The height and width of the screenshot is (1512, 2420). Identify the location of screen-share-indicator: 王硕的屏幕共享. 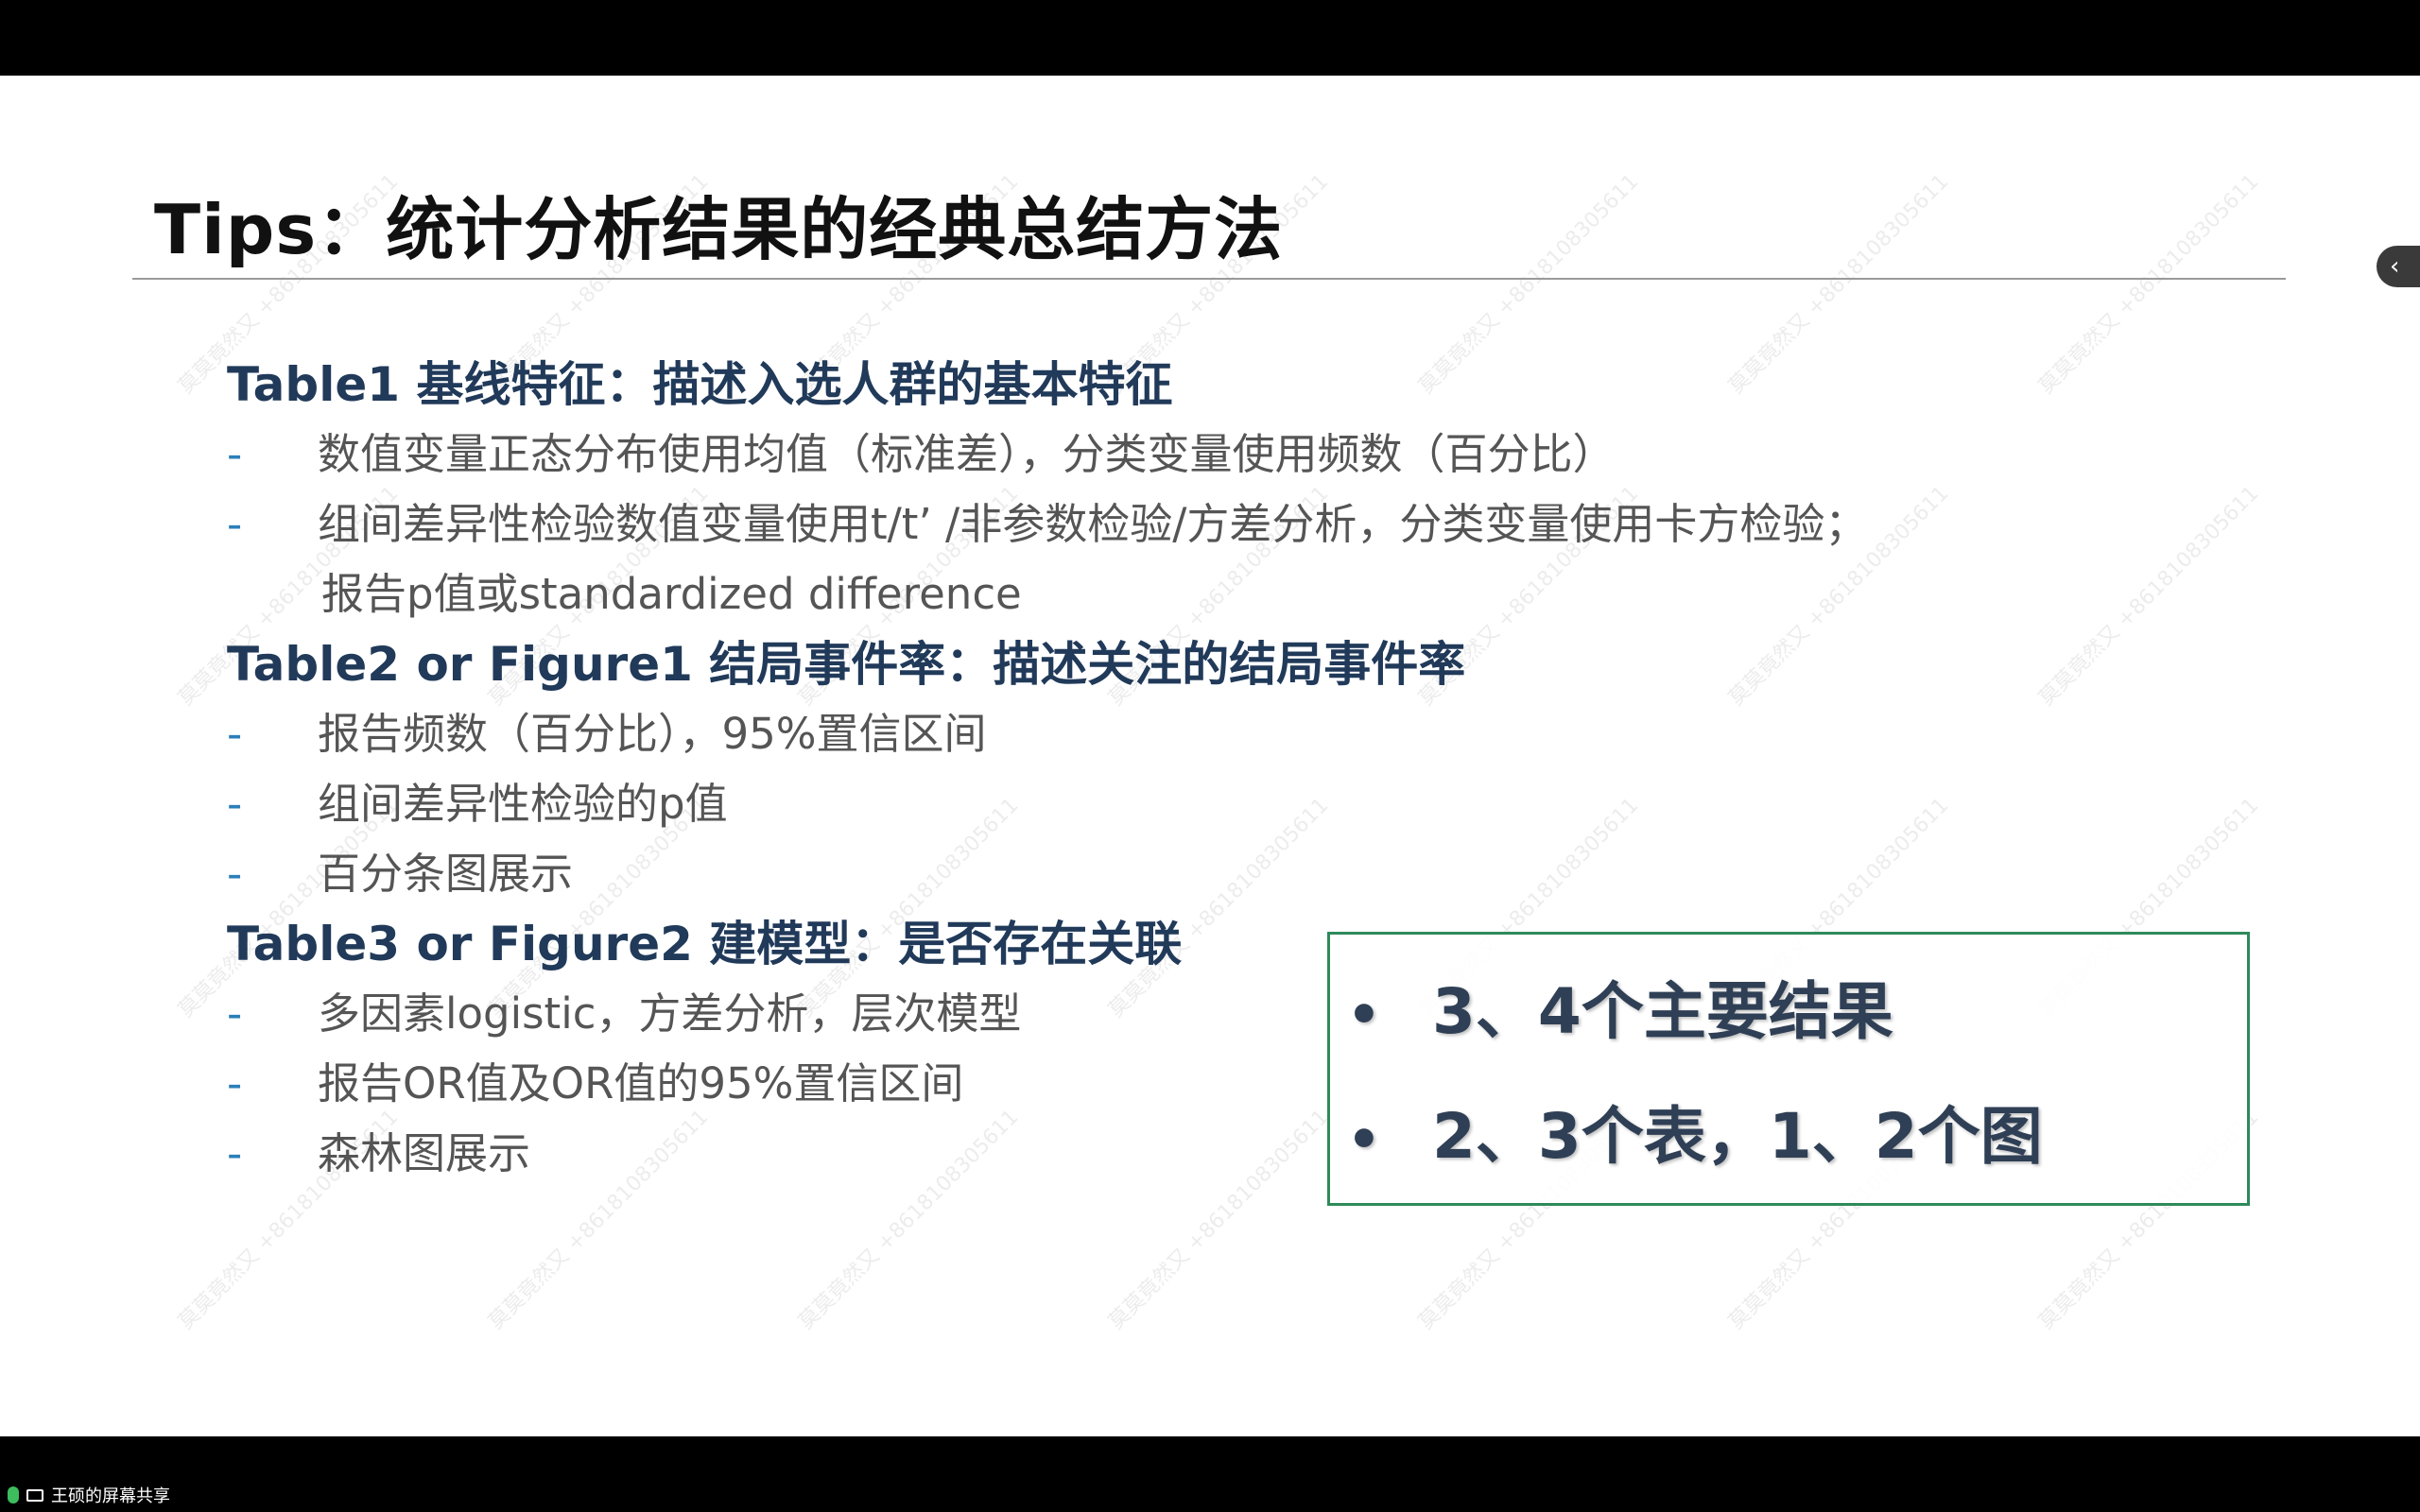
(89, 1495).